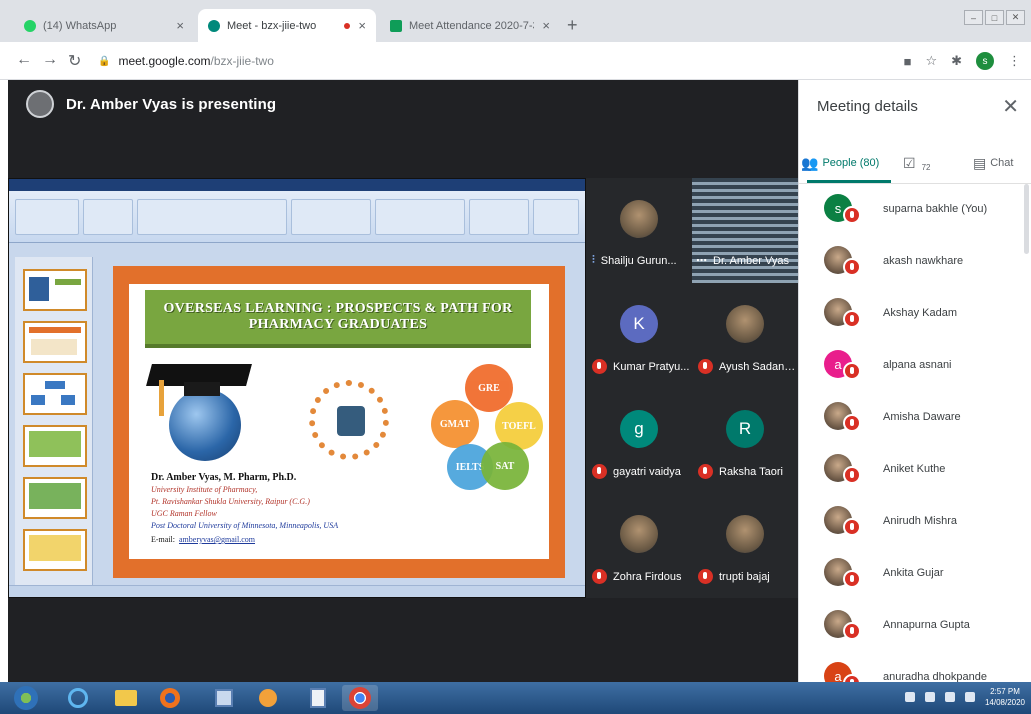 The image size is (1031, 714). Describe the element at coordinates (849, 181) in the screenshot. I see `active-tab-indicator` at that location.